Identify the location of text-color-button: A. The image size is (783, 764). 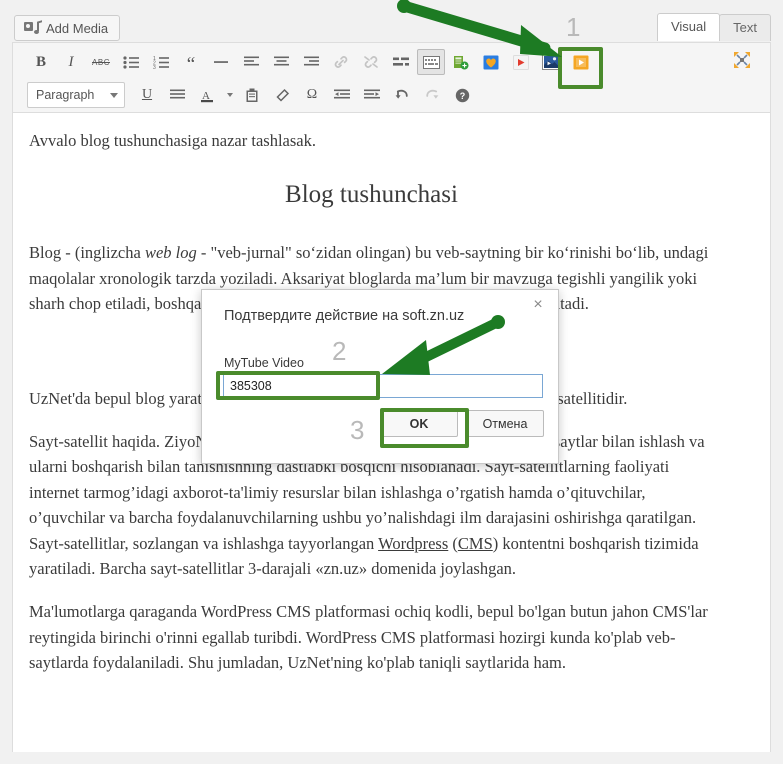
(207, 95).